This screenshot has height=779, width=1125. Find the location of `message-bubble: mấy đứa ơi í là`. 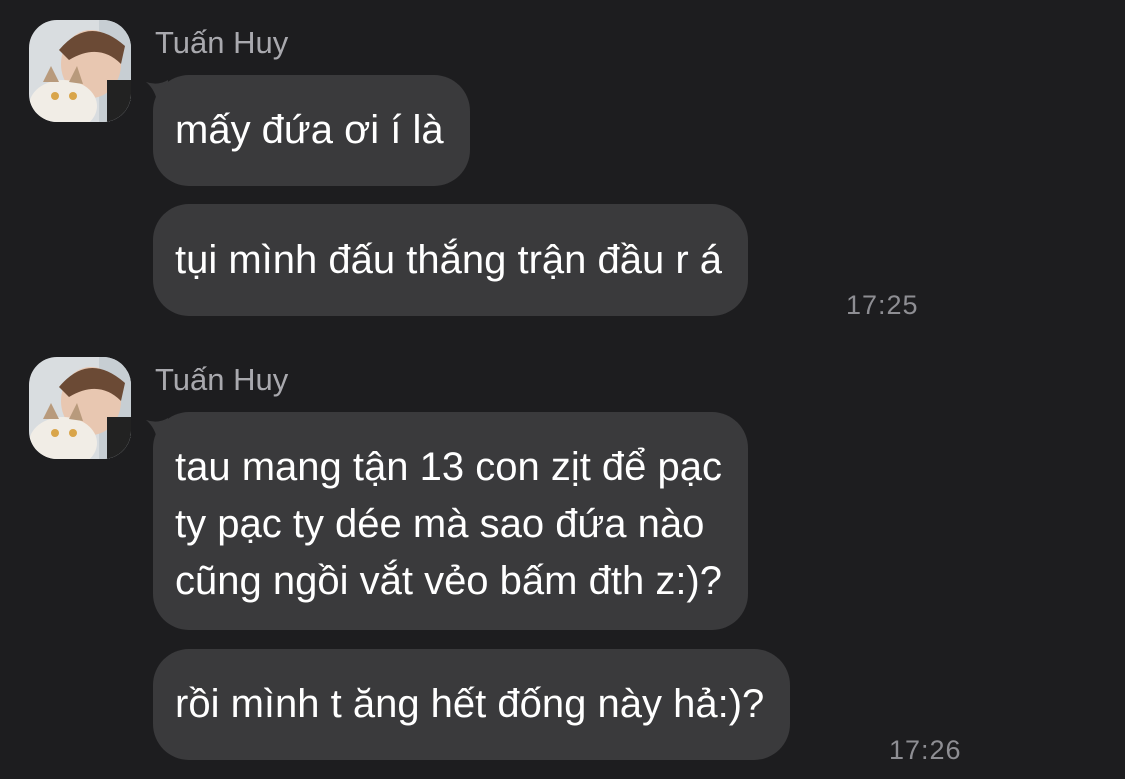

message-bubble: mấy đứa ơi í là is located at coordinates (311, 130).